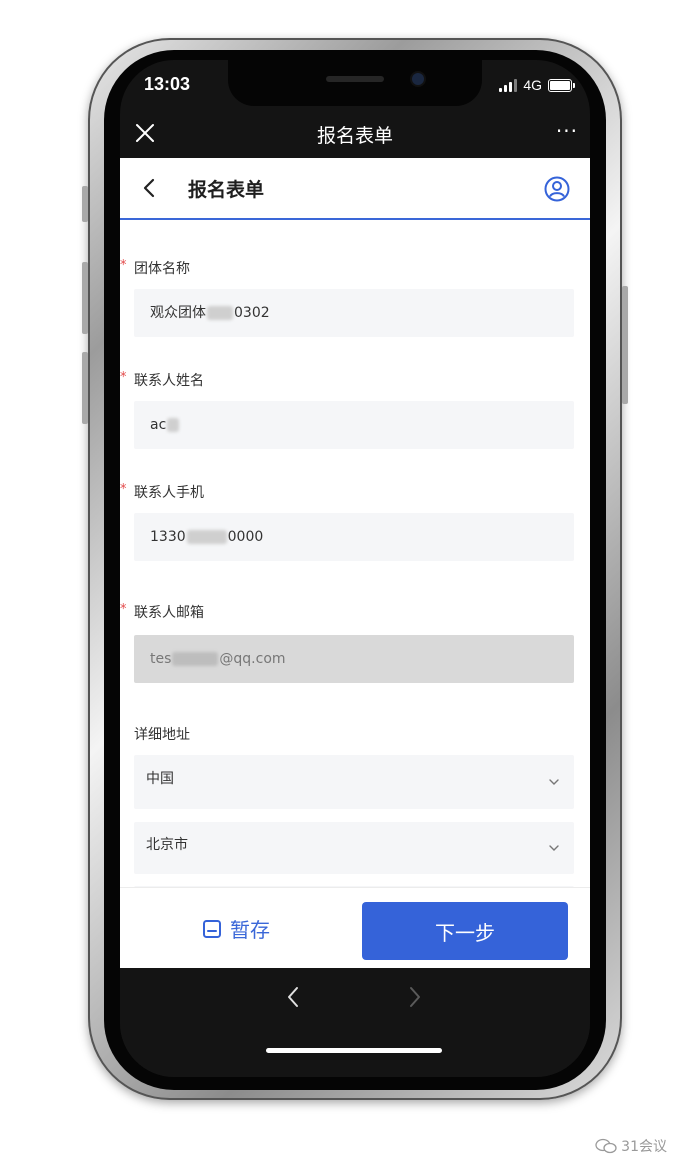  Describe the element at coordinates (252, 659) in the screenshot. I see `contact-email-value-suffix: @qq.com` at that location.